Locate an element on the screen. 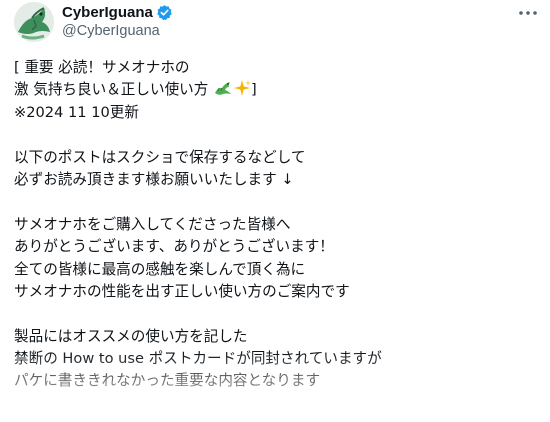 The width and height of the screenshot is (550, 422). dragon-emoji is located at coordinates (223, 91).